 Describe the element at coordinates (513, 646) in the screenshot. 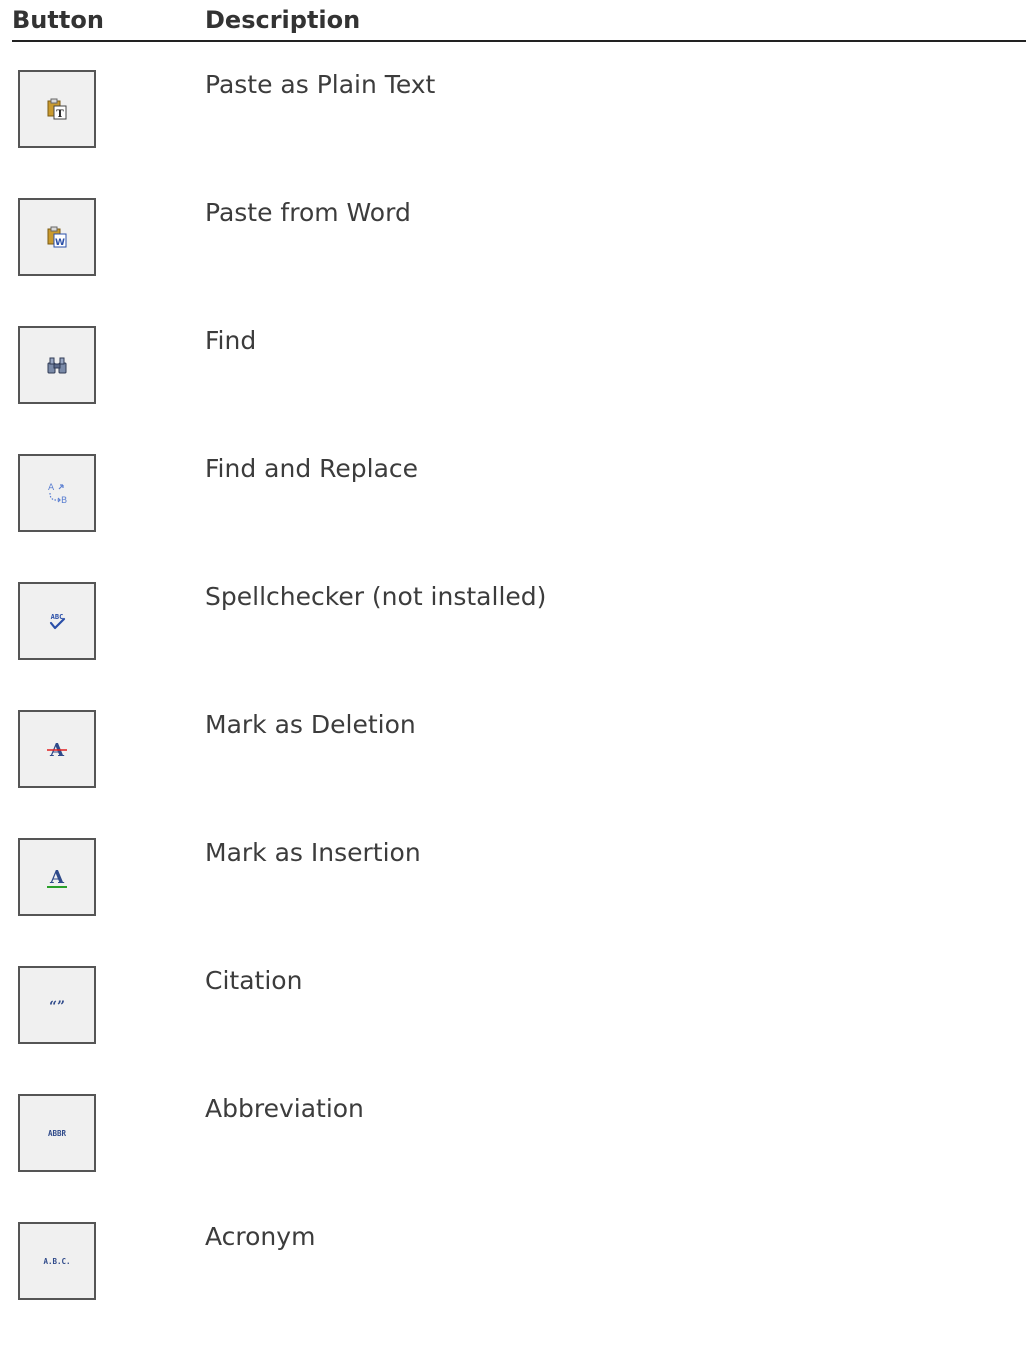

I see `table-row: ABC Spellchecker (not installed)` at that location.